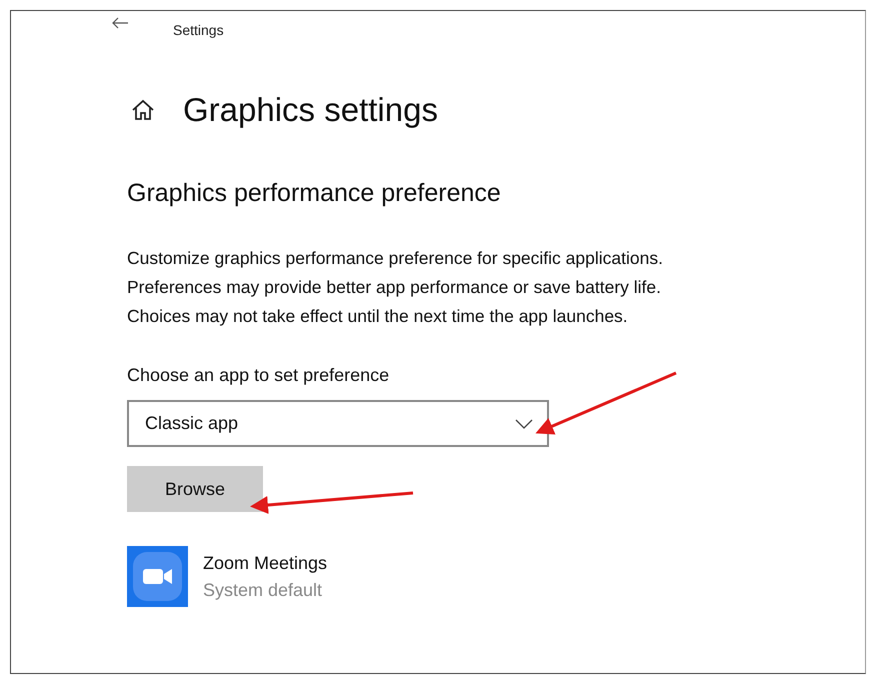 The width and height of the screenshot is (870, 679). I want to click on description-text: Customize graphics performance preference for specific applications., so click(395, 258).